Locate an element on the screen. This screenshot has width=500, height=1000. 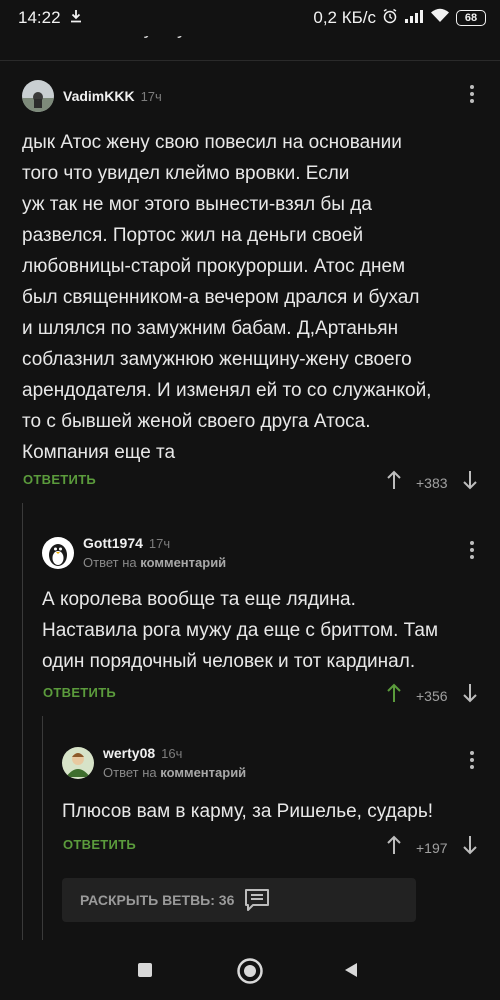
score: +383 is located at coordinates (432, 482).